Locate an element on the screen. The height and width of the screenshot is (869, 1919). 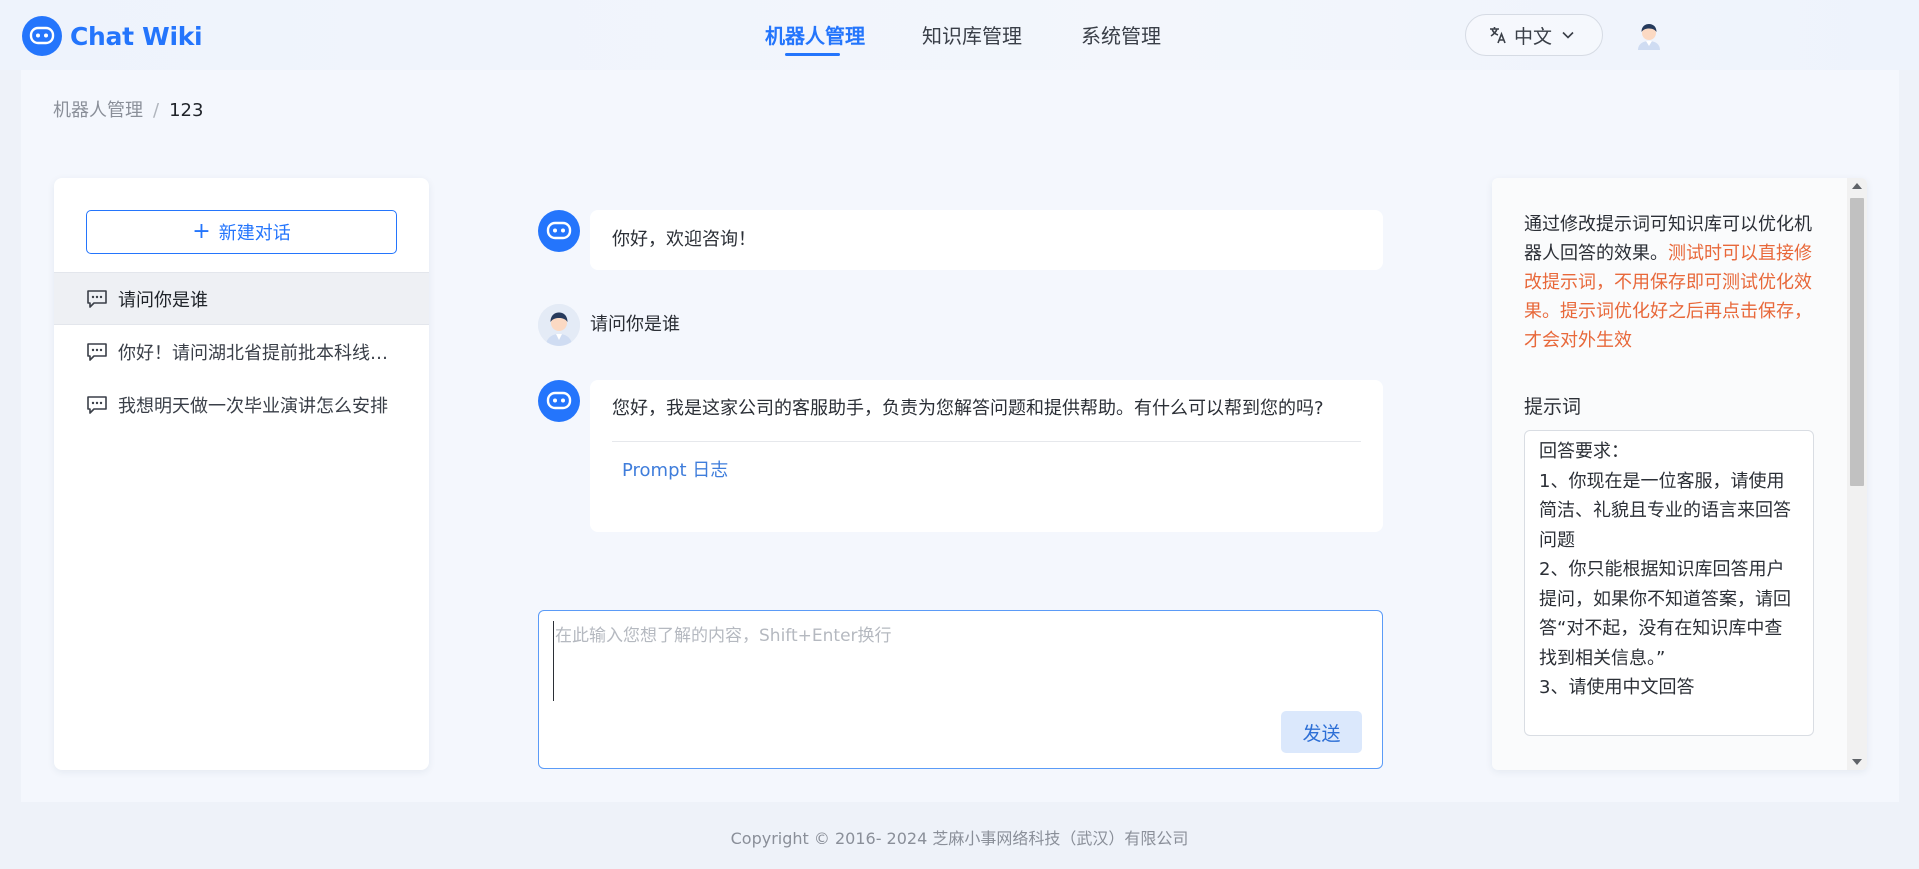
user-avatar-icon is located at coordinates (559, 325).